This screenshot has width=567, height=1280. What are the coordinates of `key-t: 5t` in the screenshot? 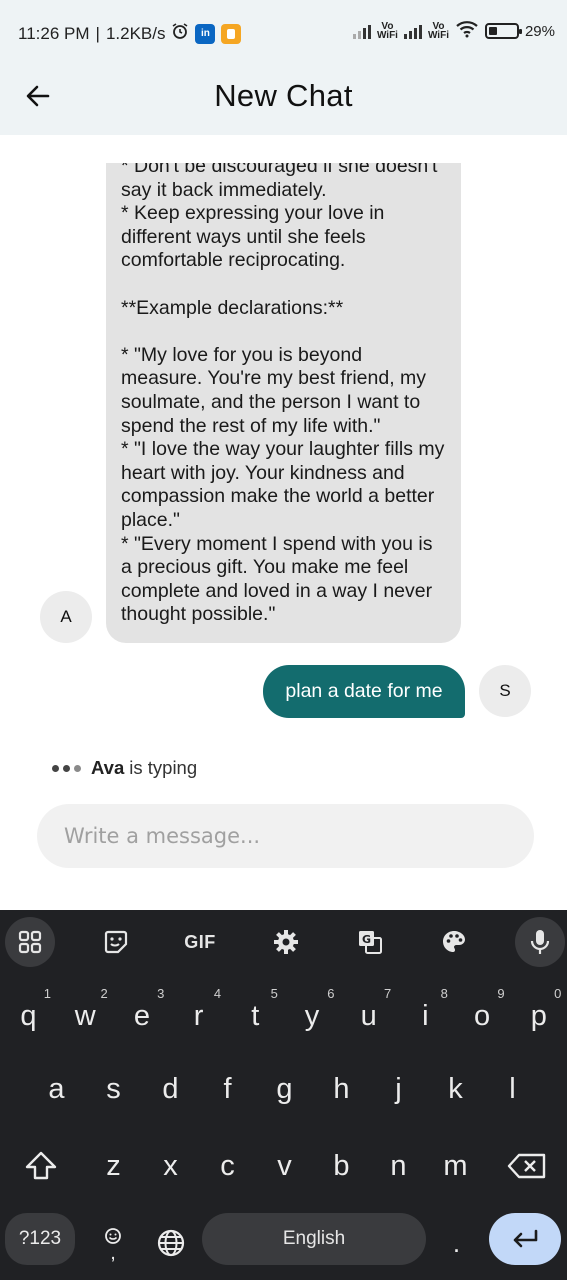 It's located at (255, 1016).